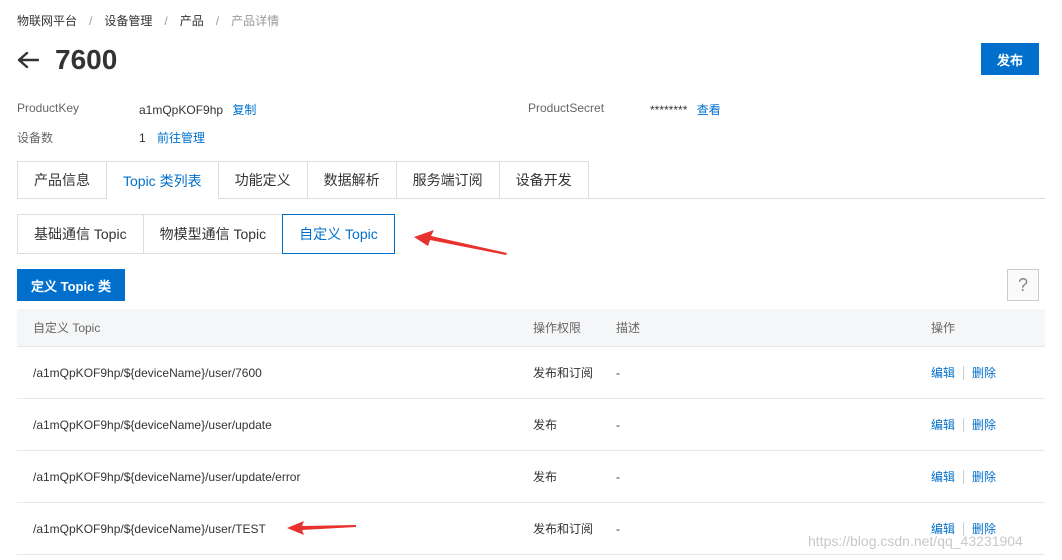 The width and height of the screenshot is (1062, 560). Describe the element at coordinates (338, 234) in the screenshot. I see `subtab-custom-topic: 自定义 Topic` at that location.